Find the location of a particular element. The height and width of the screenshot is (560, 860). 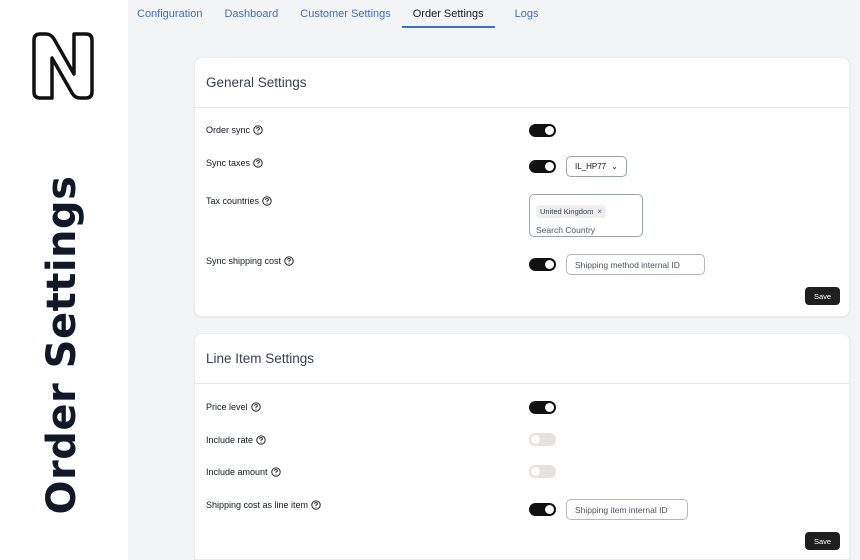

tax-countries-multiselect: United Kingdom × is located at coordinates (586, 215).